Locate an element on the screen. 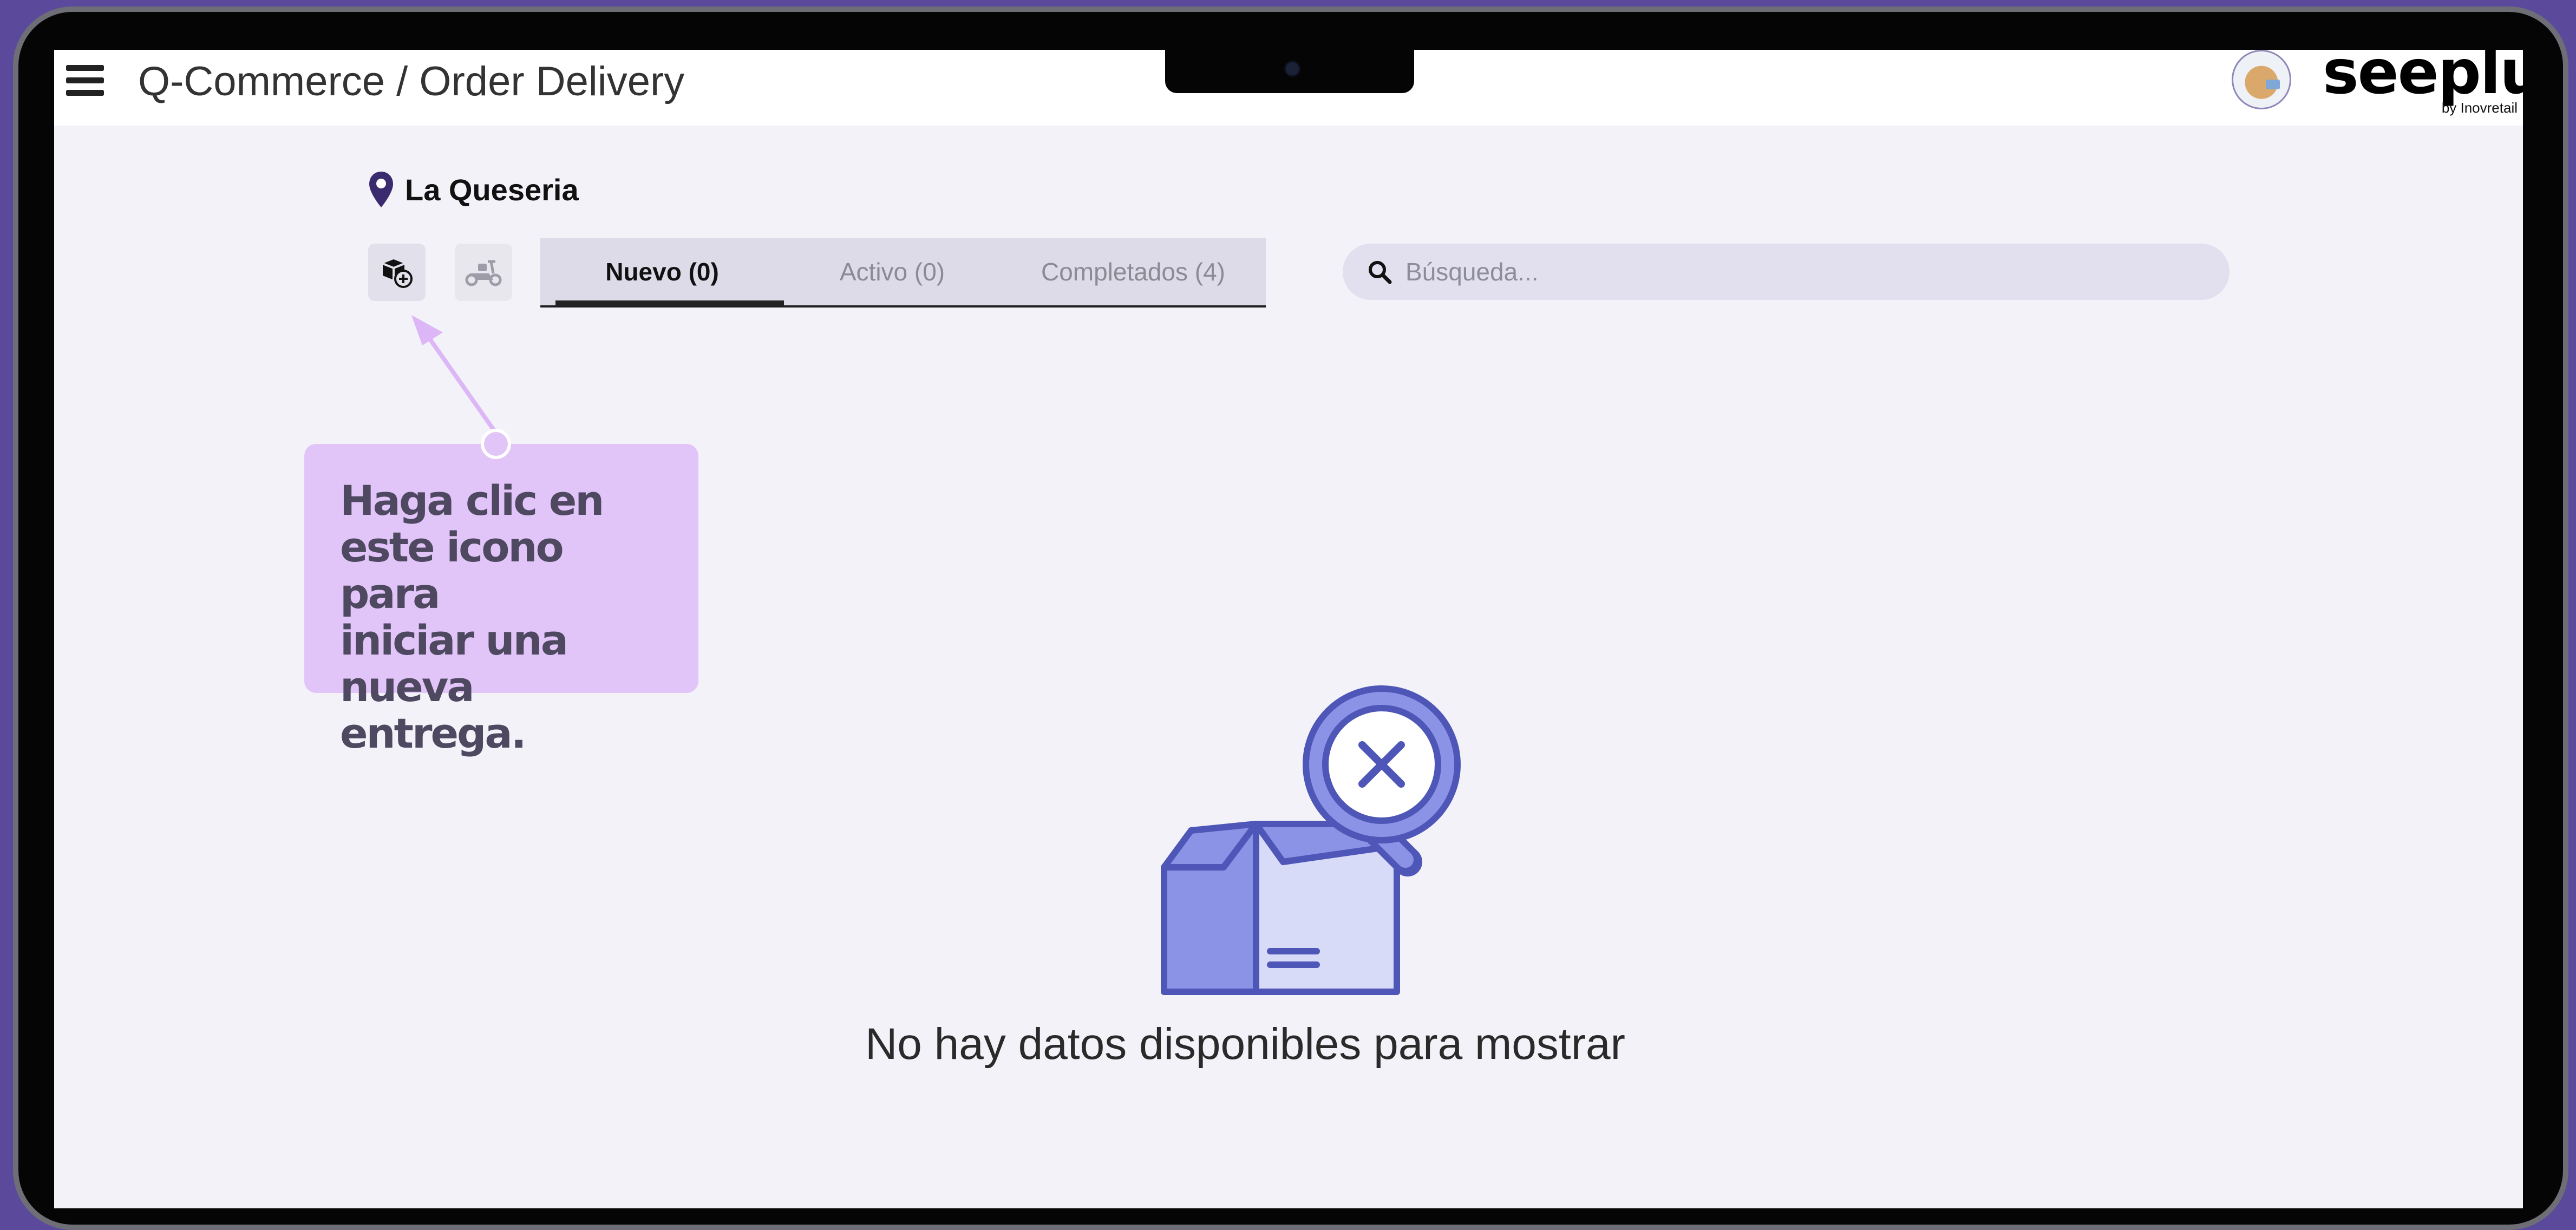 The image size is (2576, 1230). device-notch is located at coordinates (1289, 71).